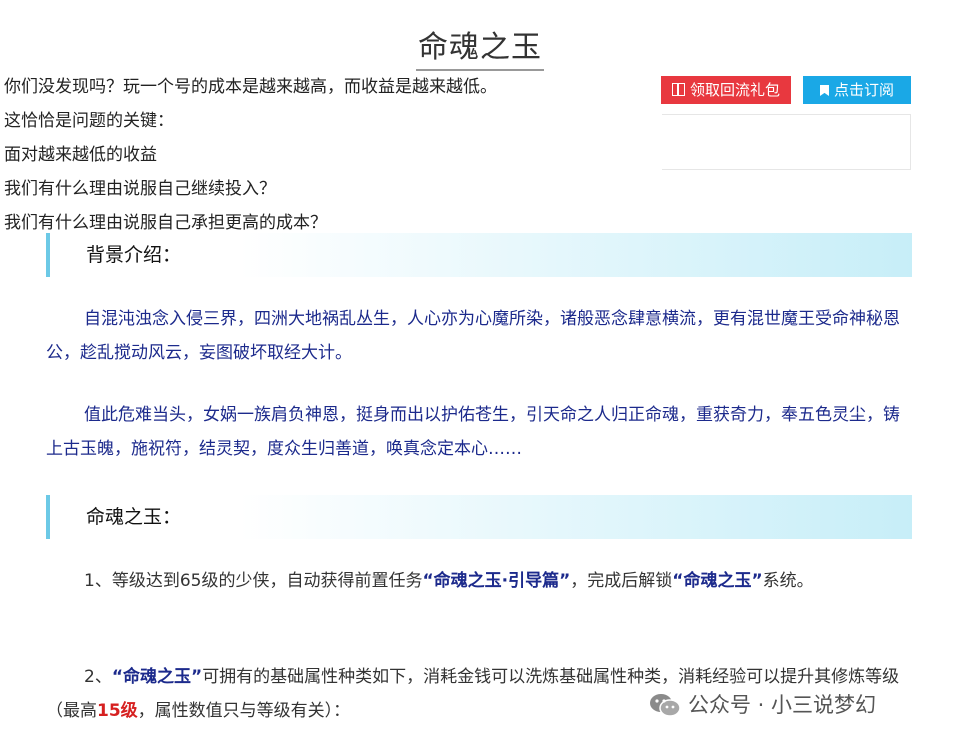  What do you see at coordinates (480, 46) in the screenshot?
I see `page-title: 命魂之玉` at bounding box center [480, 46].